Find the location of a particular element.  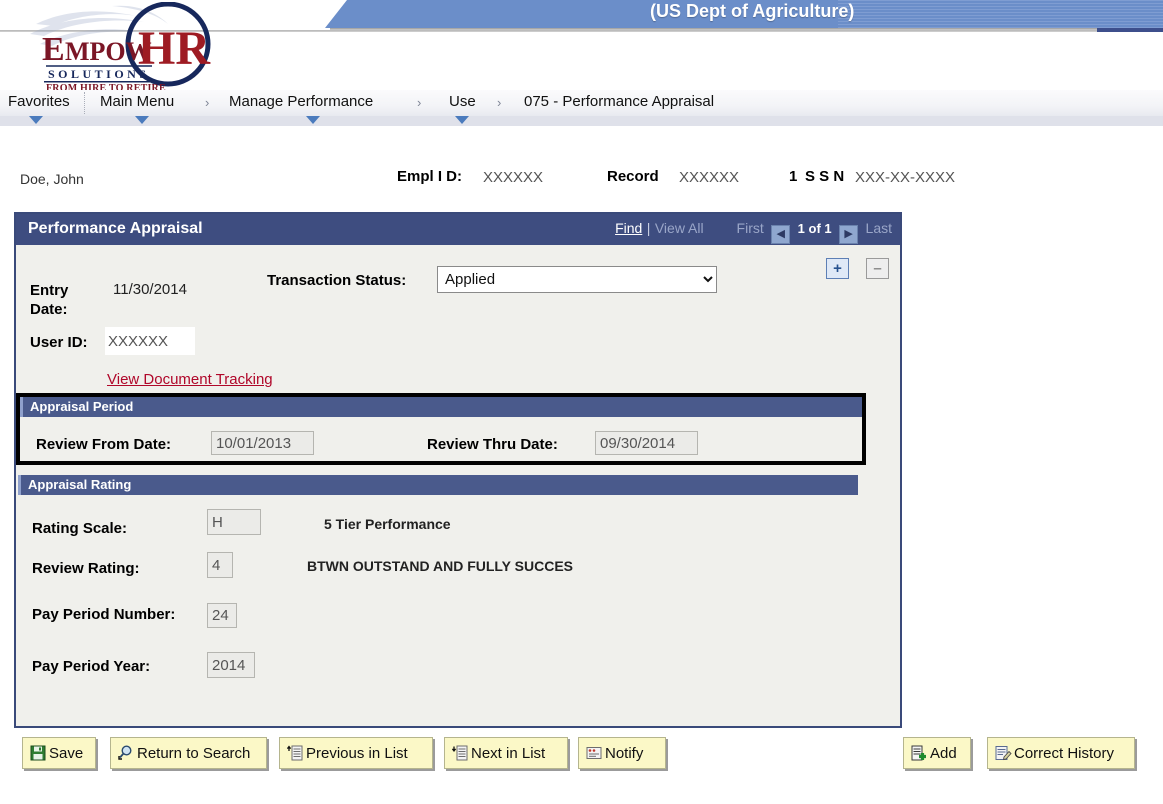

breadcrumb-item-use: Use is located at coordinates (462, 101).